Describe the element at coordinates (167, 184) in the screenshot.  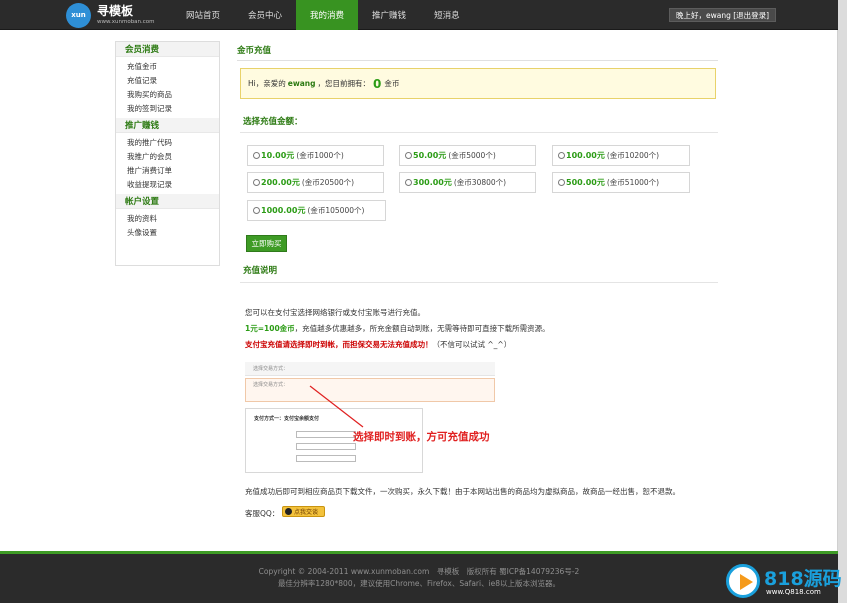
I see `sidebar-item-withdraw-records: 收益提现记录` at that location.